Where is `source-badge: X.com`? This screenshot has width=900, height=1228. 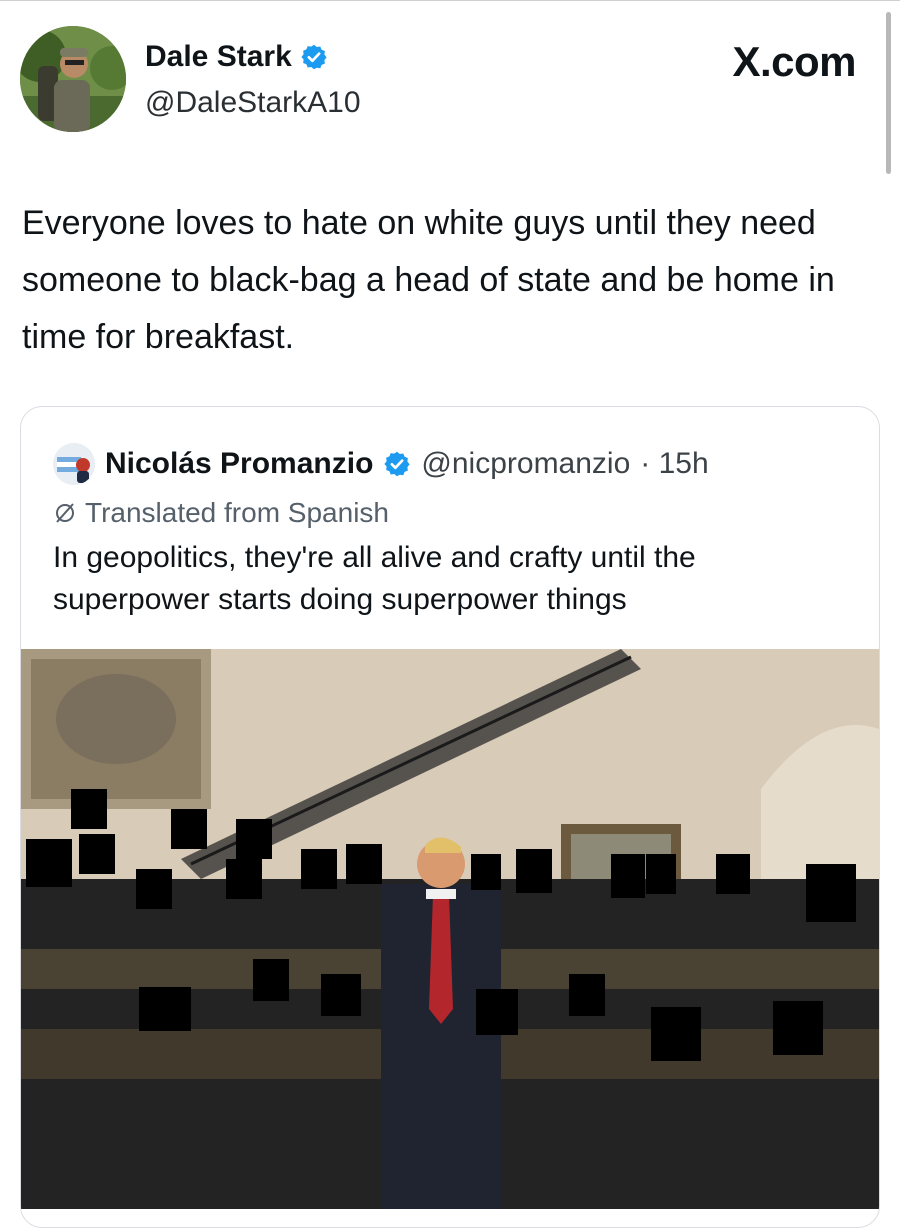 source-badge: X.com is located at coordinates (794, 61).